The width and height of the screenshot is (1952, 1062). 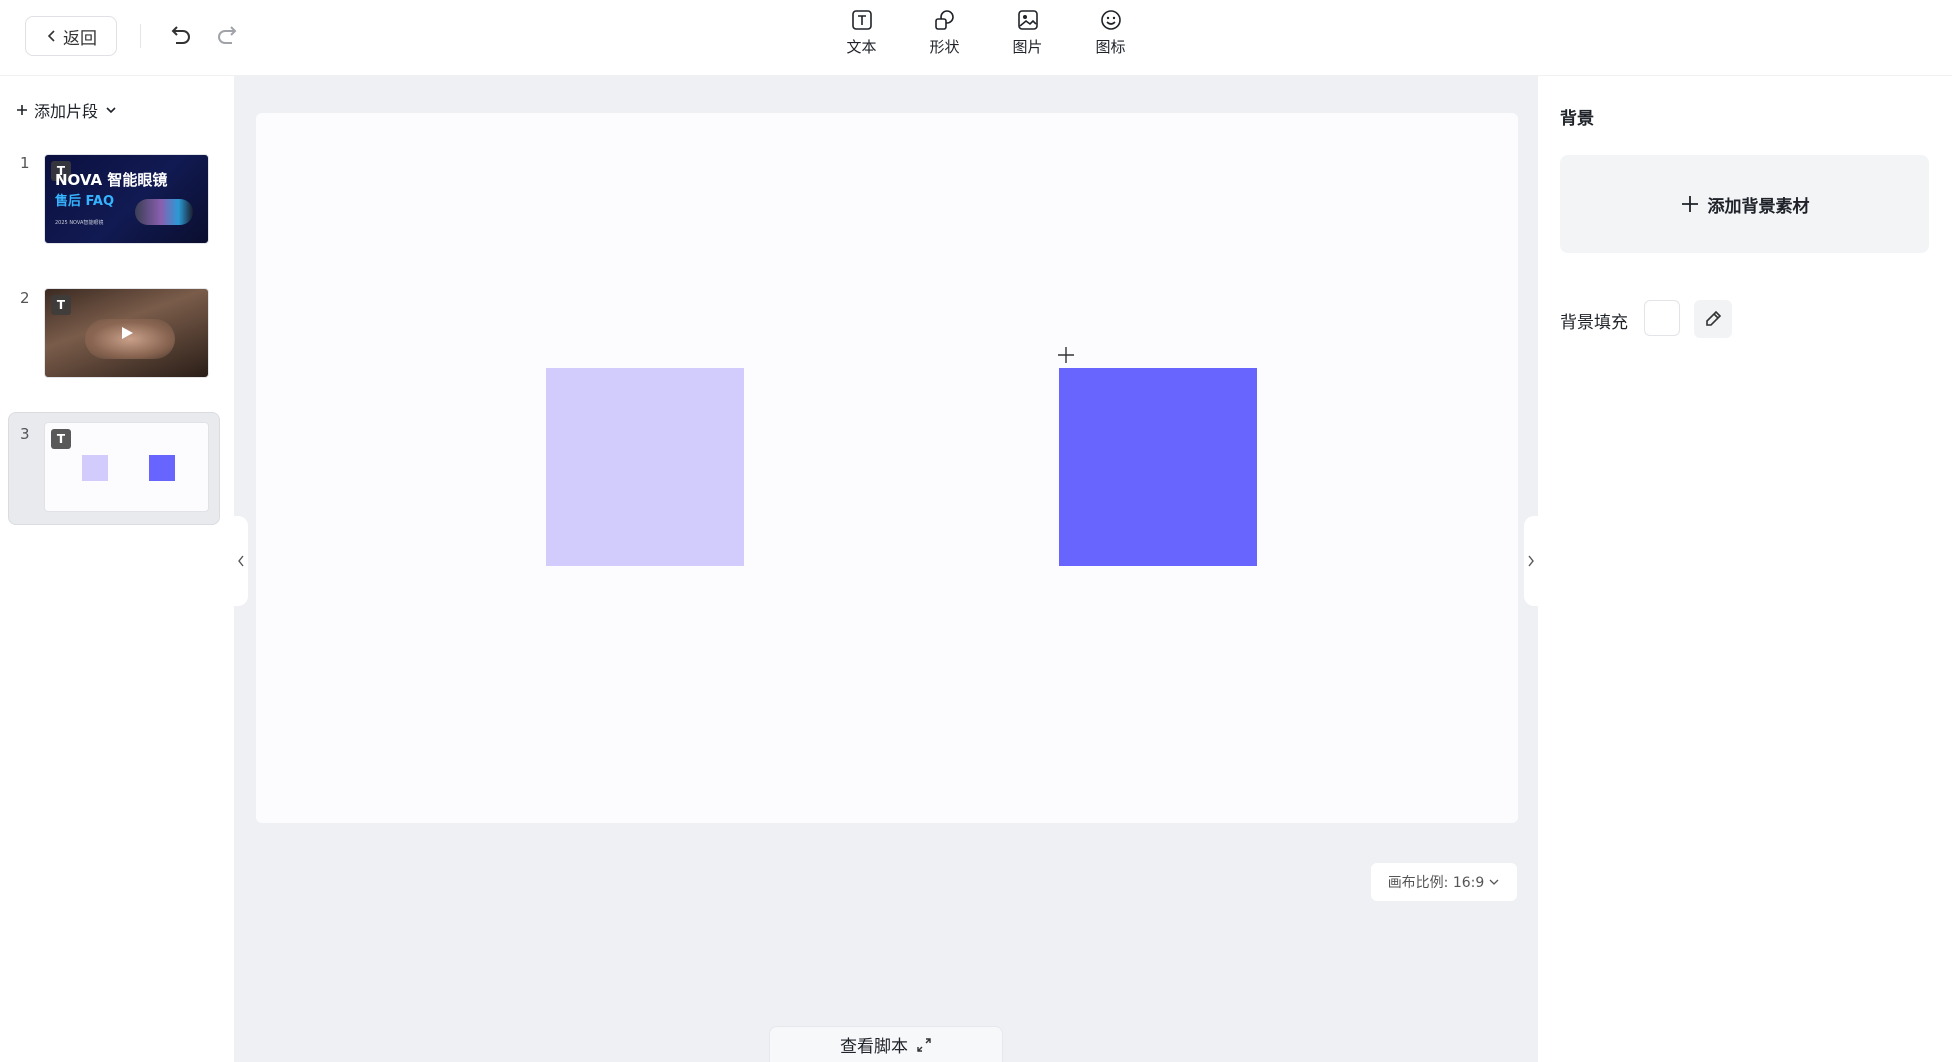 I want to click on background-fill-label: 背景填充, so click(x=1594, y=323).